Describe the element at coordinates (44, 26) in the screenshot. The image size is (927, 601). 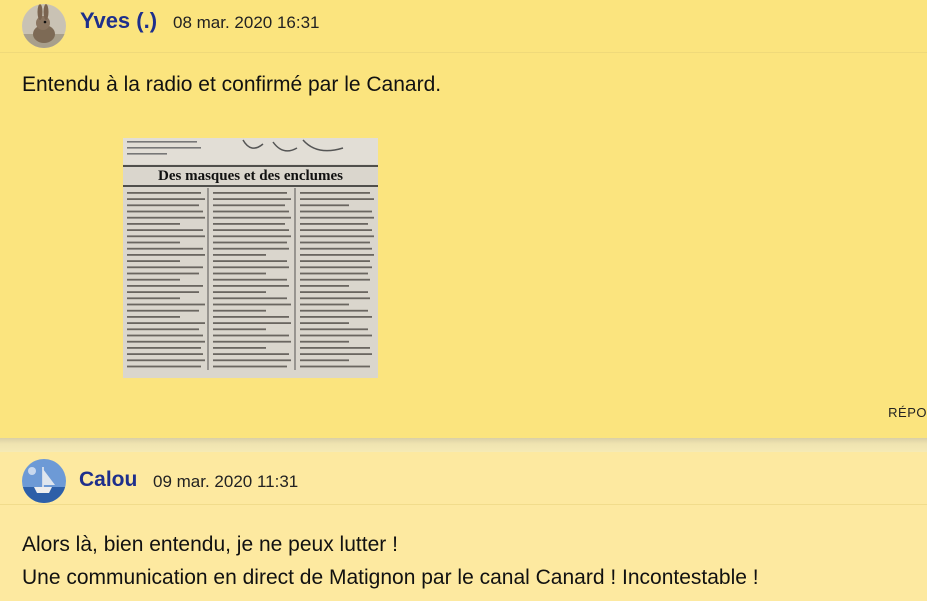
I see `avatar-rabbit` at that location.